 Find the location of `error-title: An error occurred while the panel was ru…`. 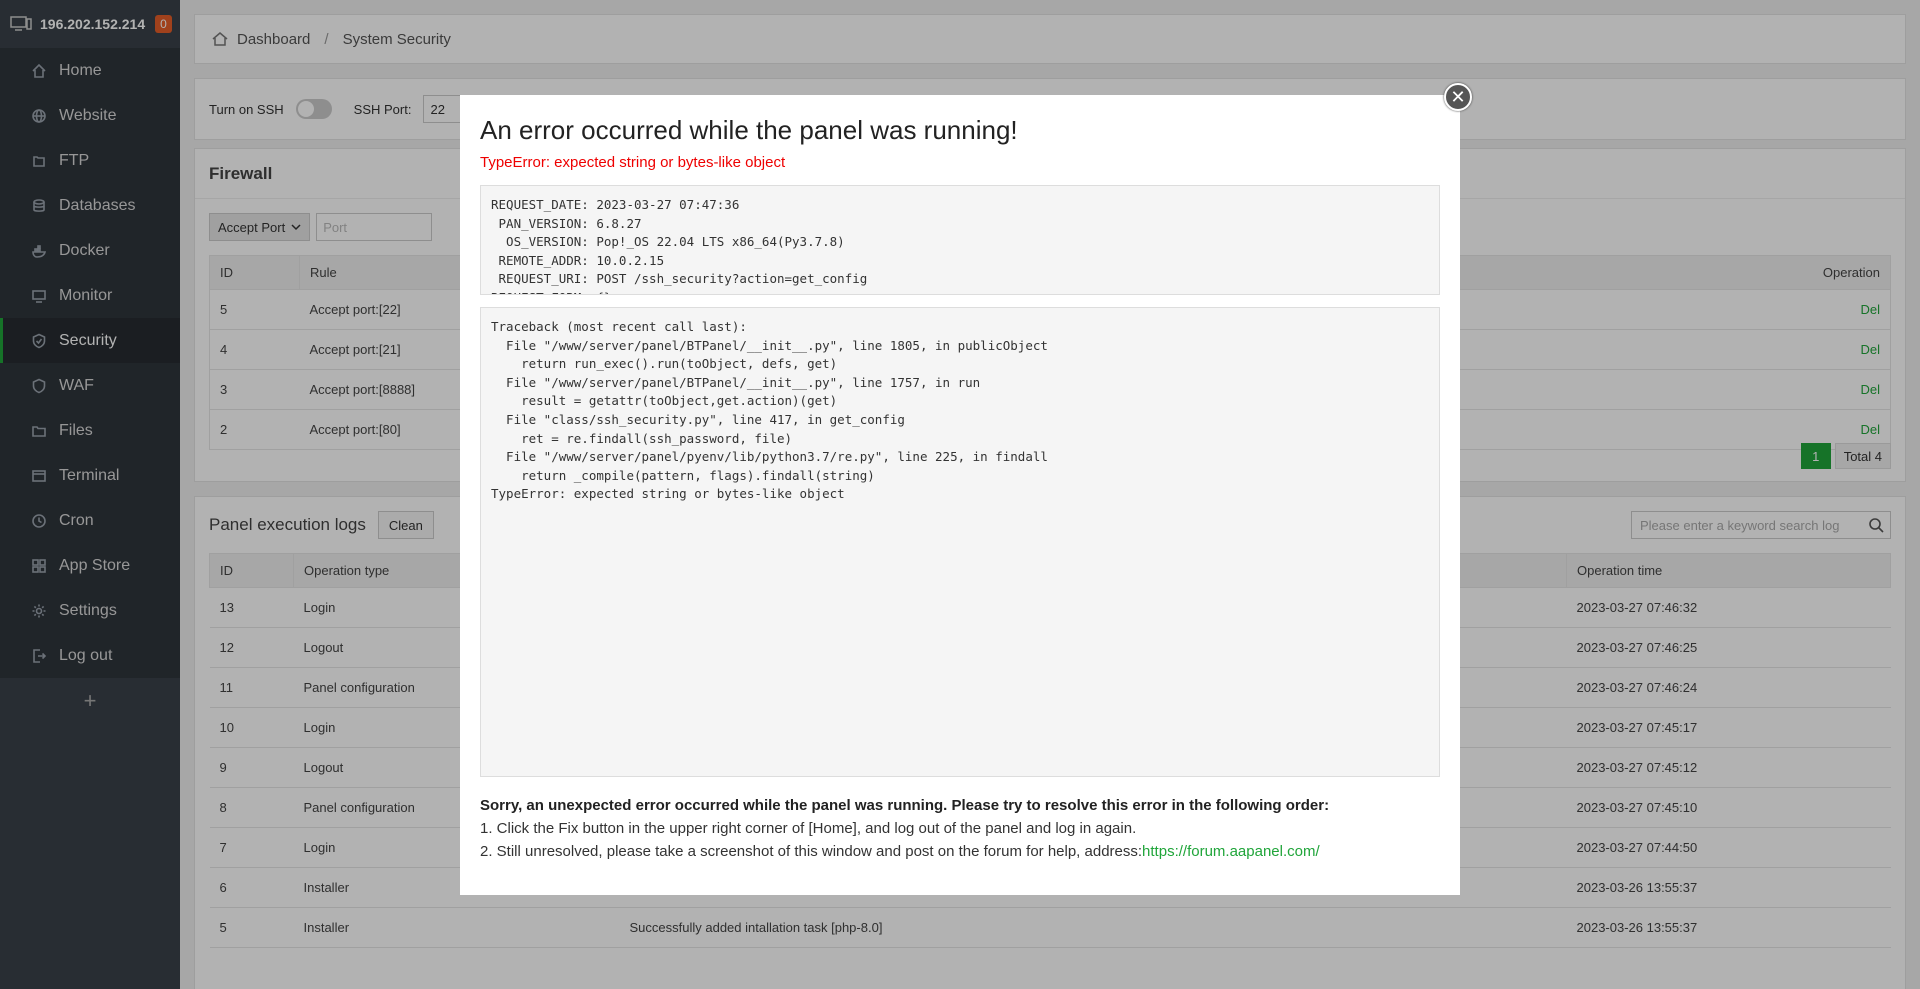

error-title: An error occurred while the panel was ru… is located at coordinates (749, 130).